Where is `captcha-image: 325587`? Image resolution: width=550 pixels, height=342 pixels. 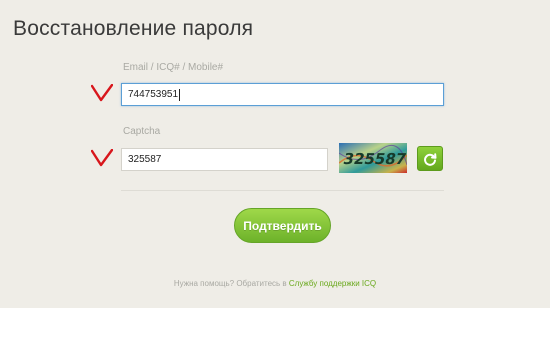
captcha-image: 325587 is located at coordinates (373, 158).